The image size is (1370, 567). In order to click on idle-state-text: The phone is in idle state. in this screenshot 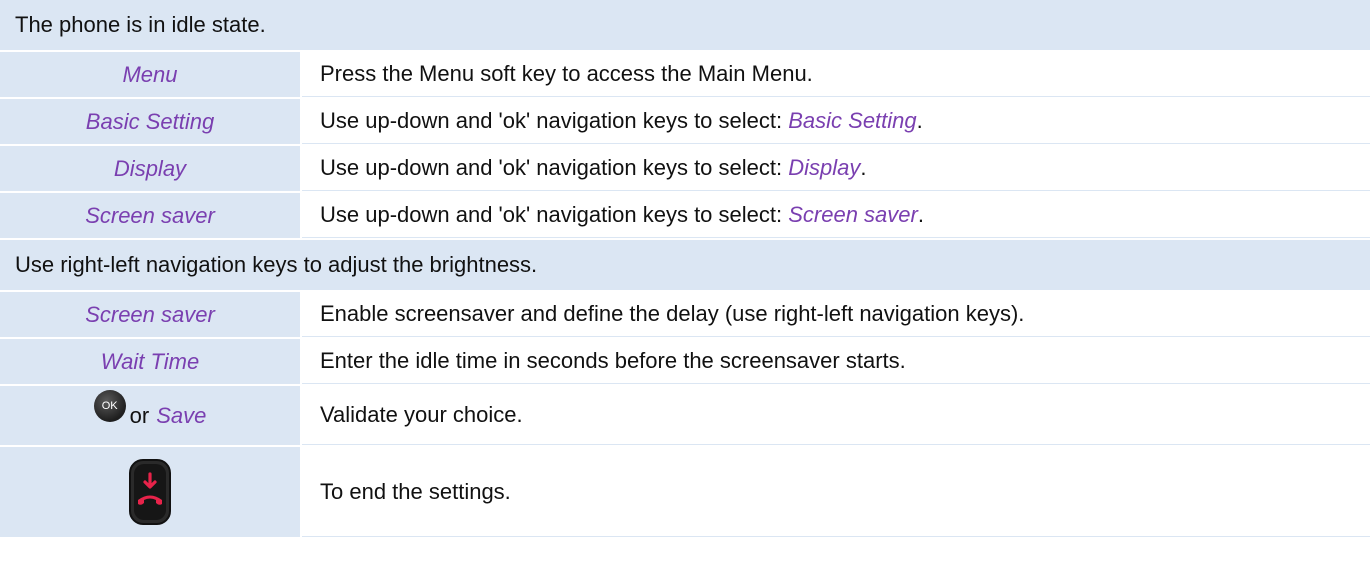, I will do `click(140, 24)`.